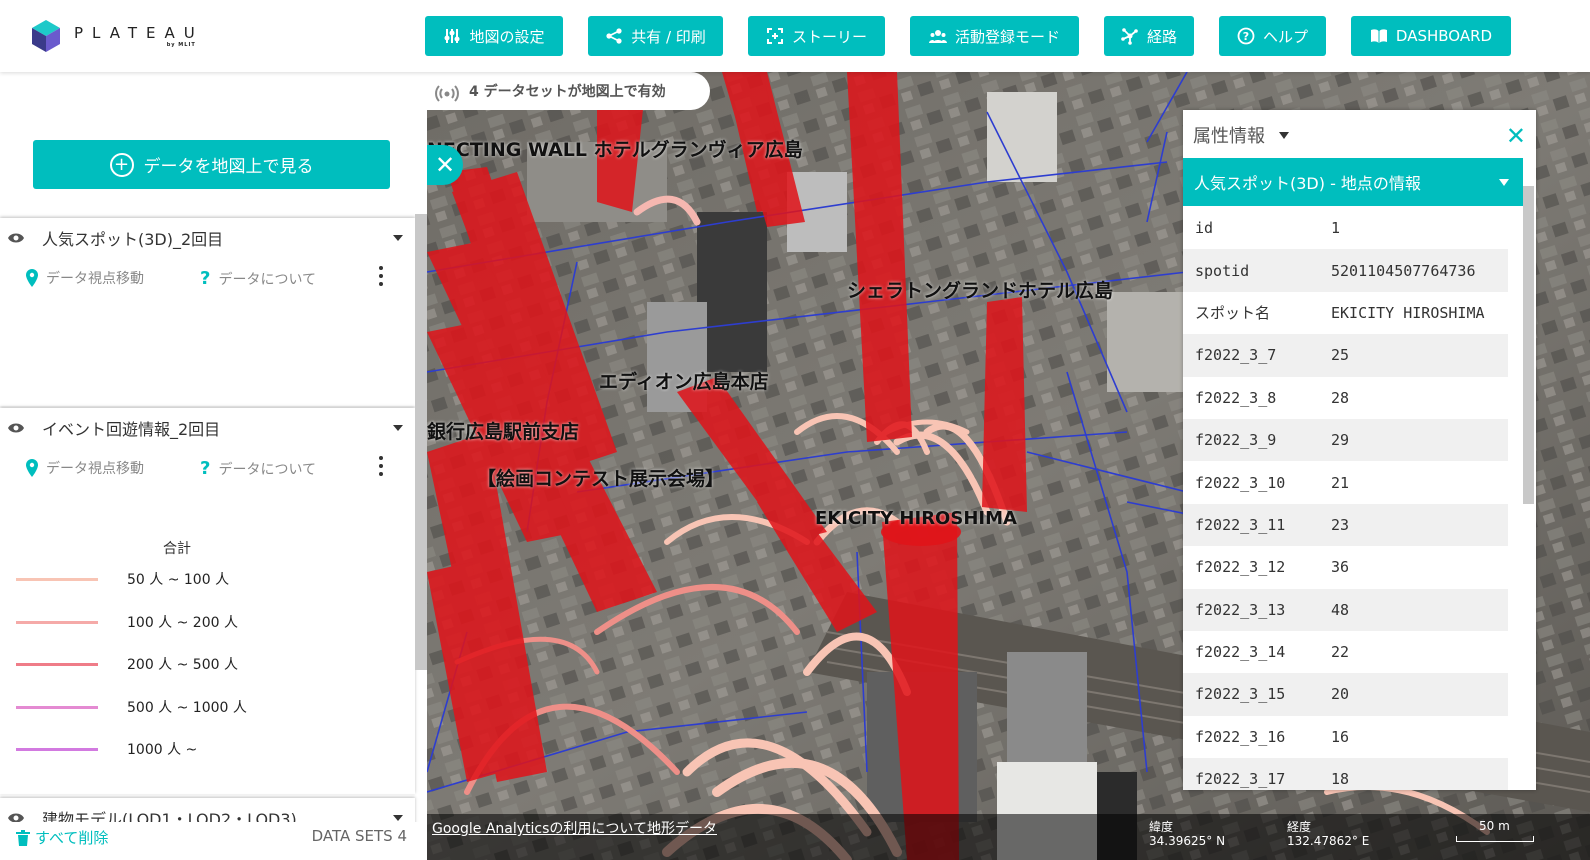 The image size is (1590, 860). I want to click on attr-value: 21, so click(1340, 482).